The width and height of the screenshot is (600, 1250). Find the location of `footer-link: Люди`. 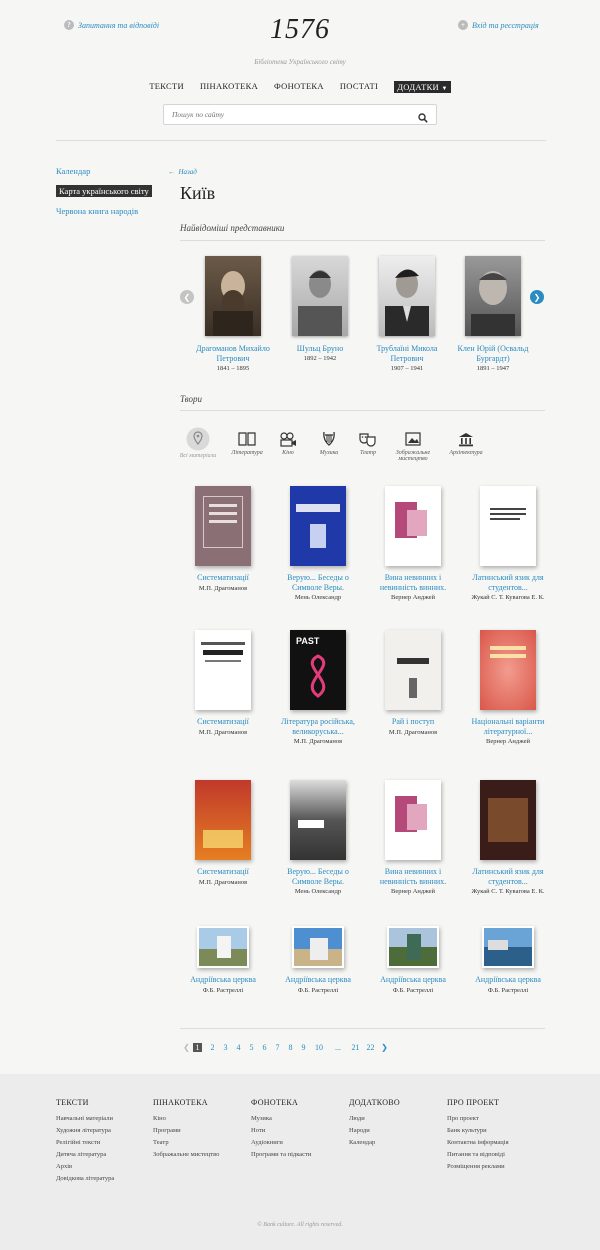

footer-link: Люди is located at coordinates (374, 1118).